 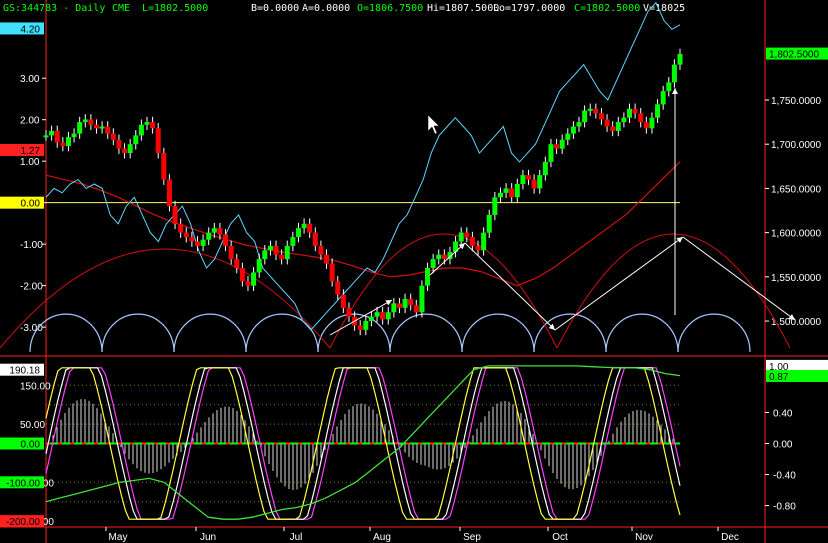 I want to click on left-tick-label: 2.00, so click(x=30, y=121).